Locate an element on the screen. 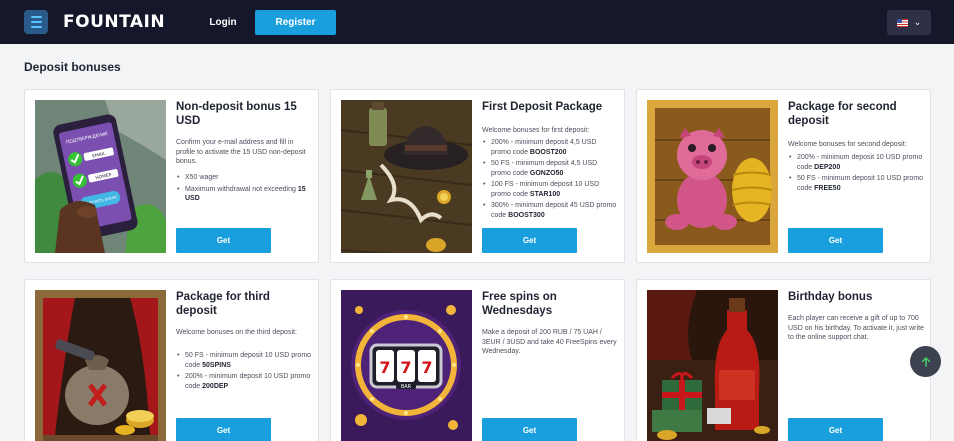 This screenshot has width=954, height=441. card-title: Birthday bonus is located at coordinates (830, 297).